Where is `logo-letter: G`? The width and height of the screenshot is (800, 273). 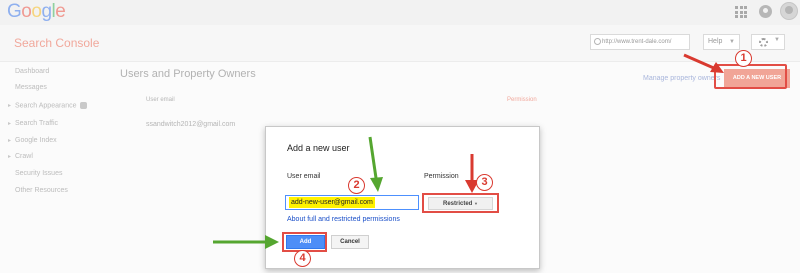 logo-letter: G is located at coordinates (14, 11).